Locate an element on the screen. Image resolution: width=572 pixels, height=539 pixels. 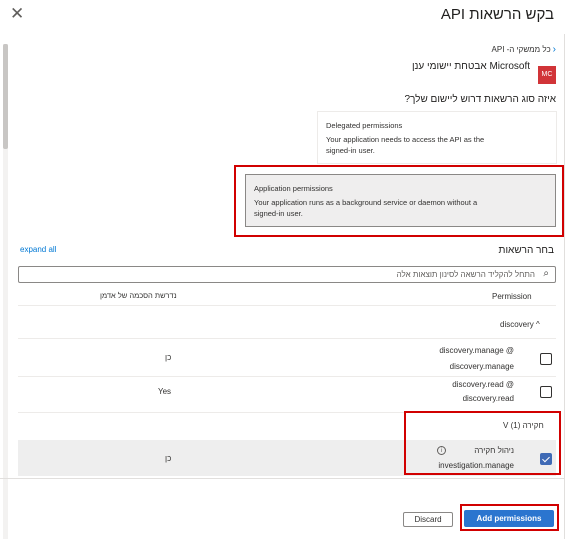
column-header-permission: Permission is located at coordinates (512, 296).